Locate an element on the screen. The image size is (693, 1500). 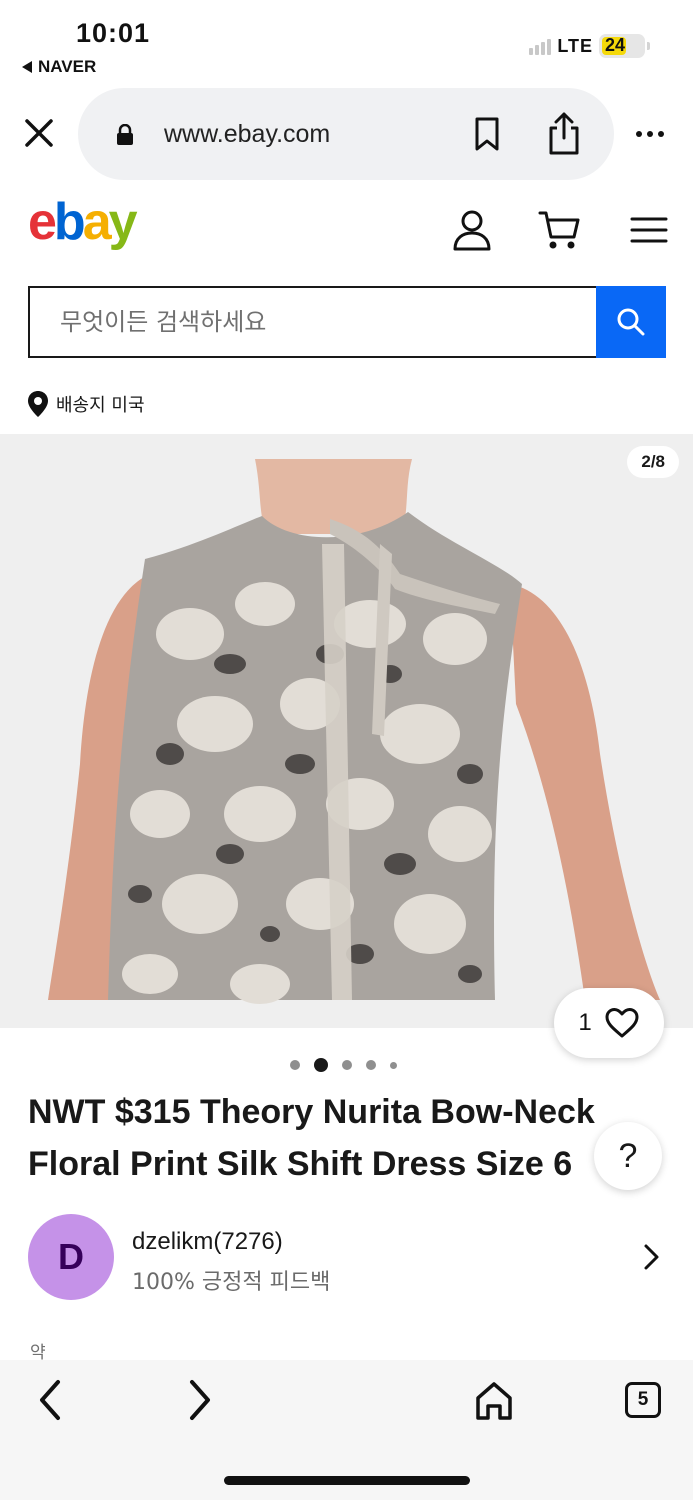
home-indicator is located at coordinates (347, 1480).